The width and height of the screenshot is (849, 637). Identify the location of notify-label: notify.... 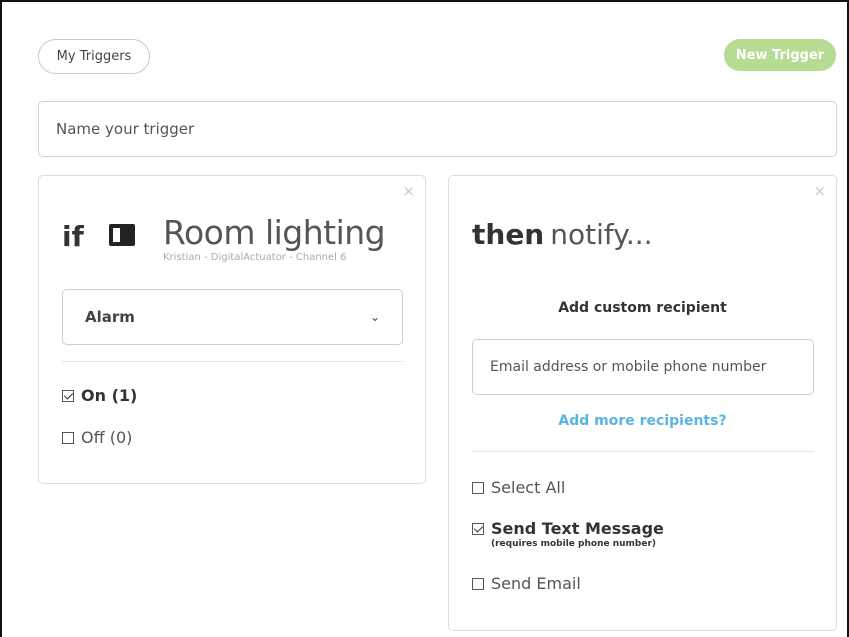
(601, 234).